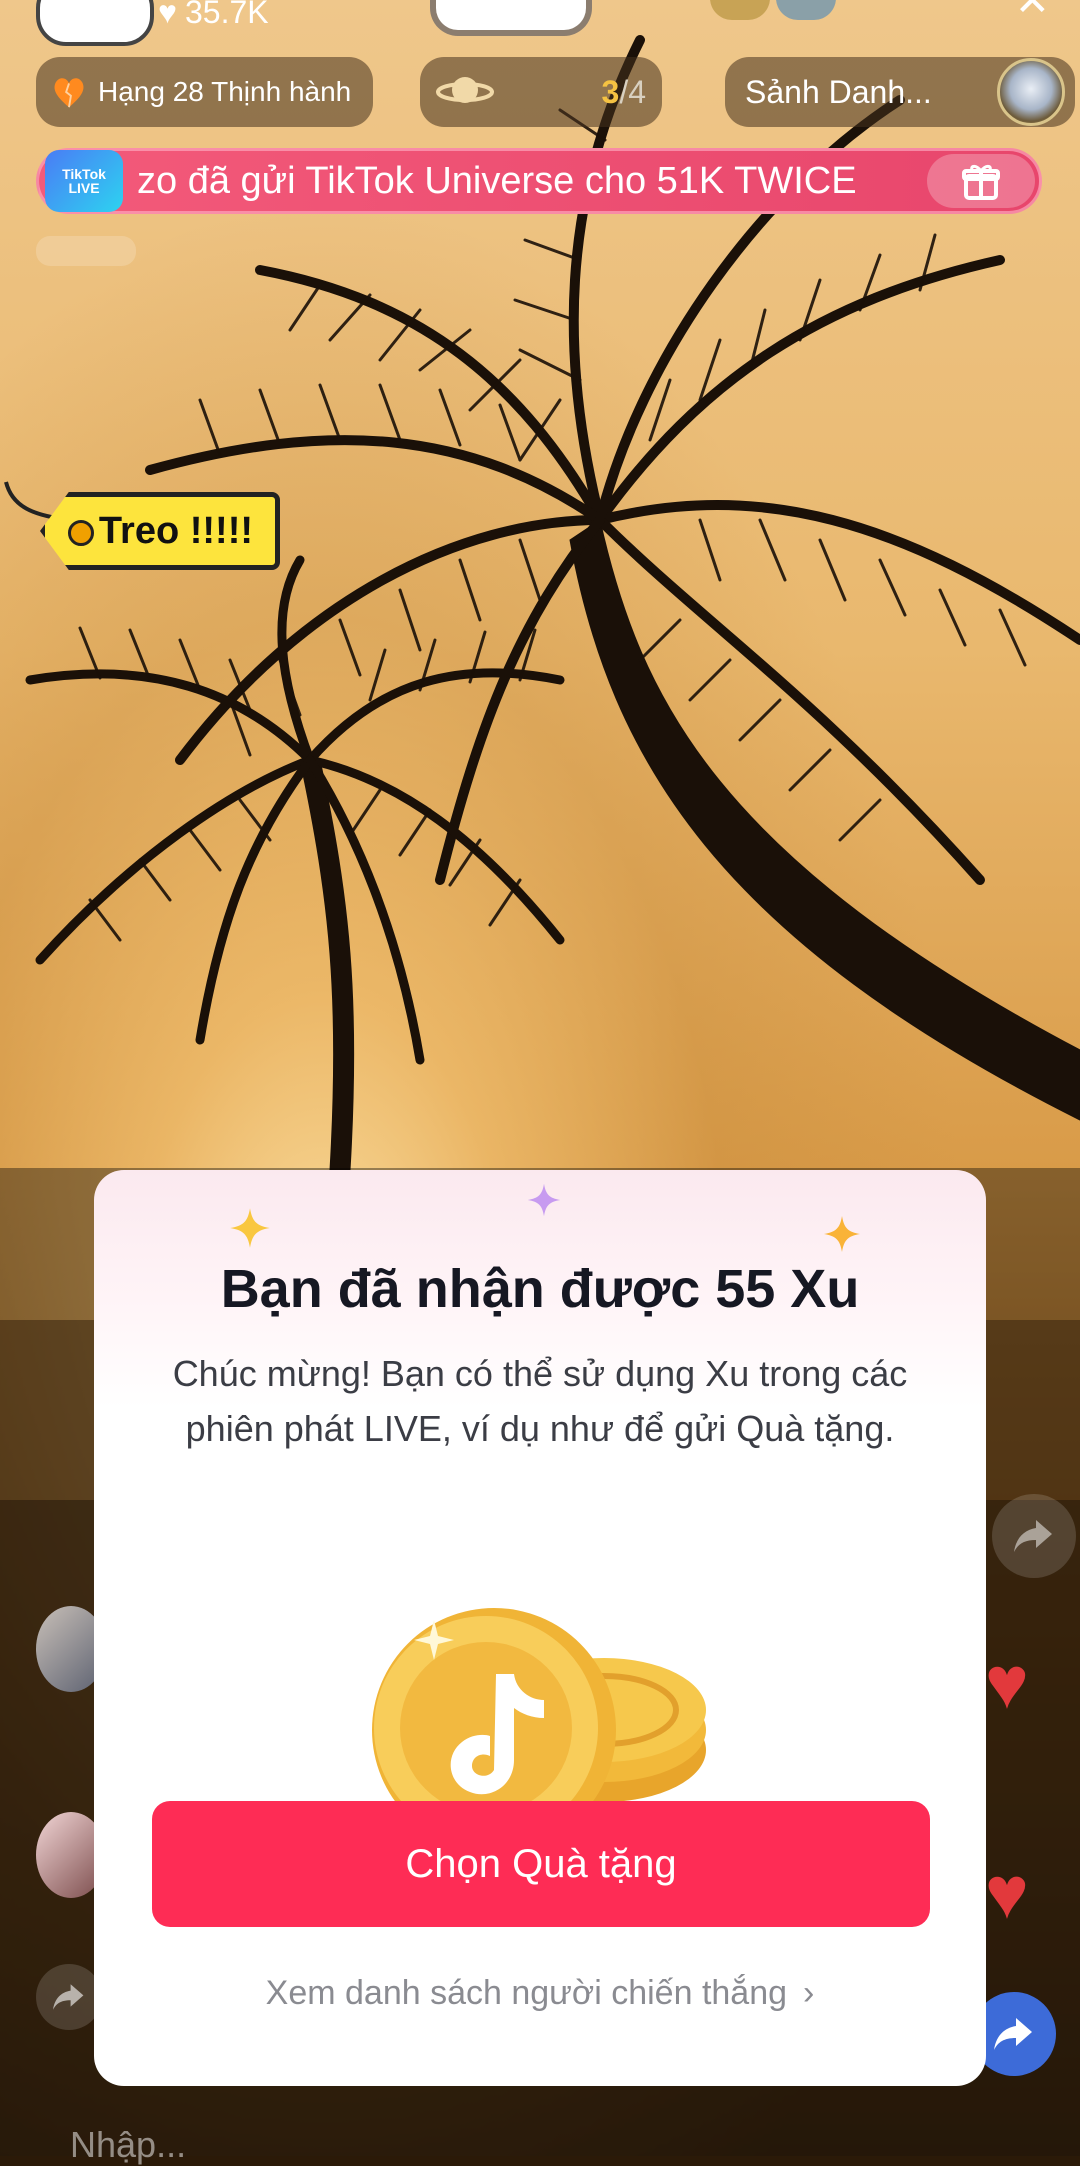  What do you see at coordinates (81, 533) in the screenshot?
I see `tag-hole` at bounding box center [81, 533].